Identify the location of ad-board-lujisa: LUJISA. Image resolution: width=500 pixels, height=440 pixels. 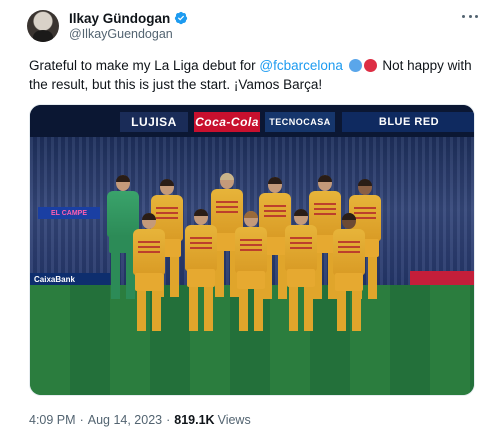
(154, 122).